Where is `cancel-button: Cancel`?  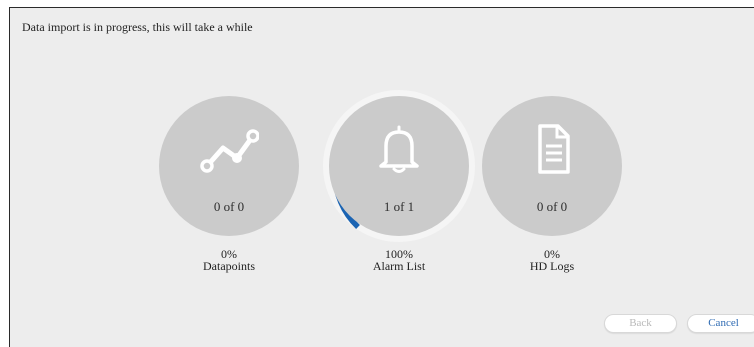 cancel-button: Cancel is located at coordinates (720, 323).